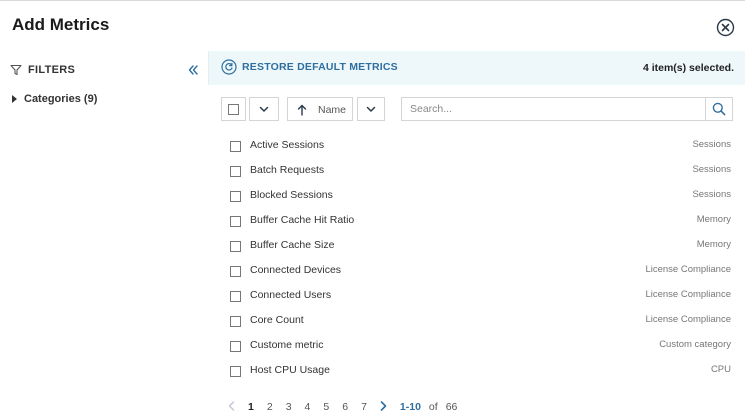  I want to click on close-icon, so click(725, 27).